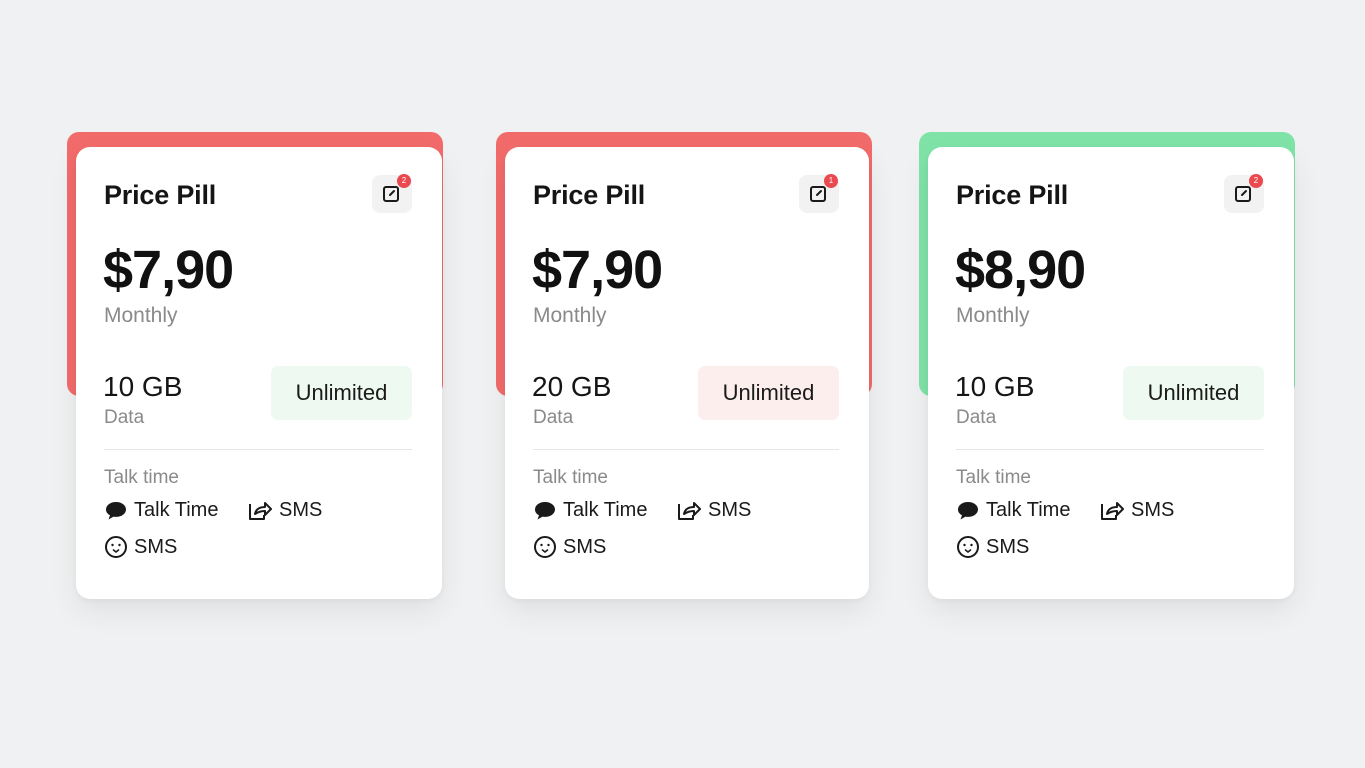 This screenshot has width=1365, height=768. What do you see at coordinates (831, 181) in the screenshot?
I see `notification-badge: 1` at bounding box center [831, 181].